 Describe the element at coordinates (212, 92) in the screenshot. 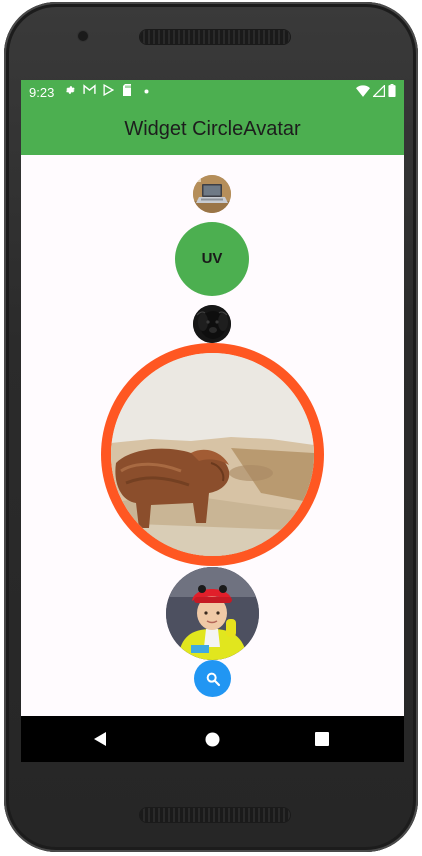

I see `status-bar: 9:23` at that location.